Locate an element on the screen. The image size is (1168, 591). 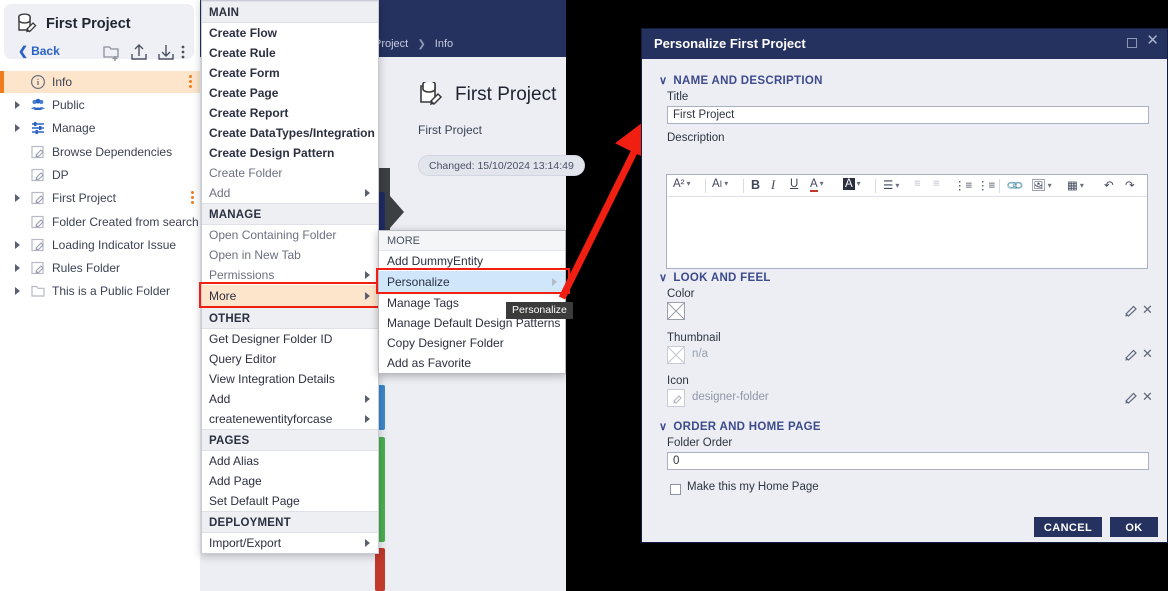
numbered-list-icon: ⋮≡ is located at coordinates (986, 186).